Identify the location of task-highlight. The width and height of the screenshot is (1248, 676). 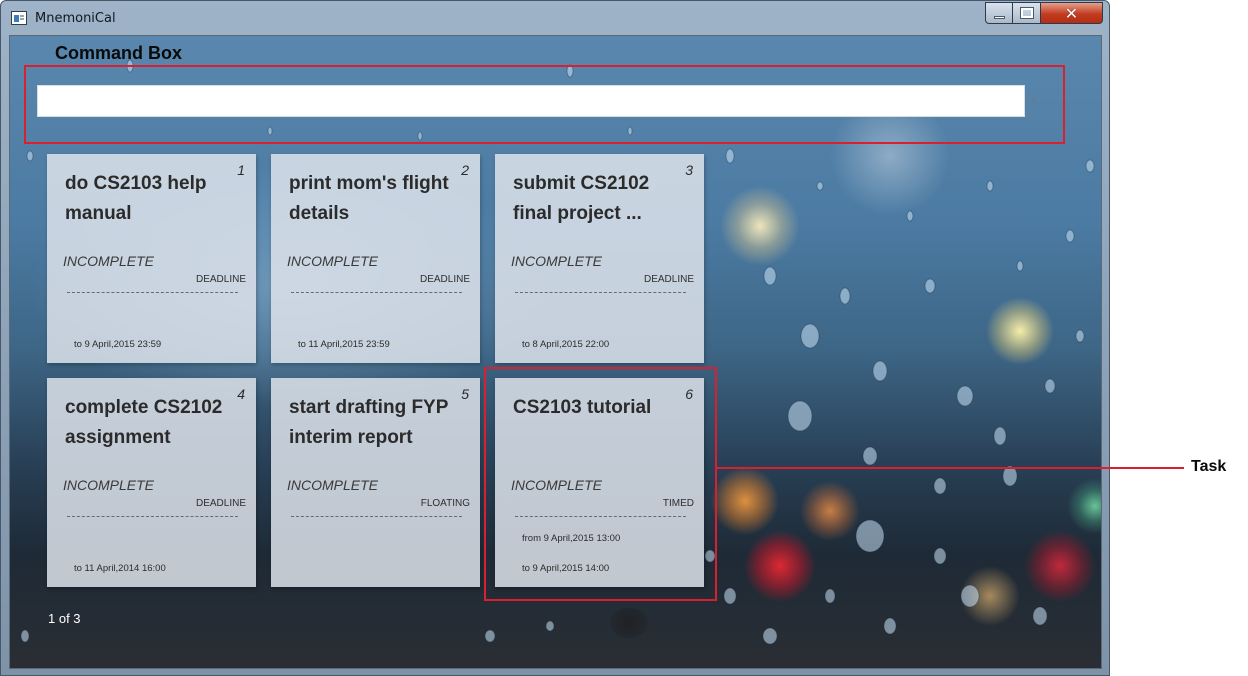
(600, 484).